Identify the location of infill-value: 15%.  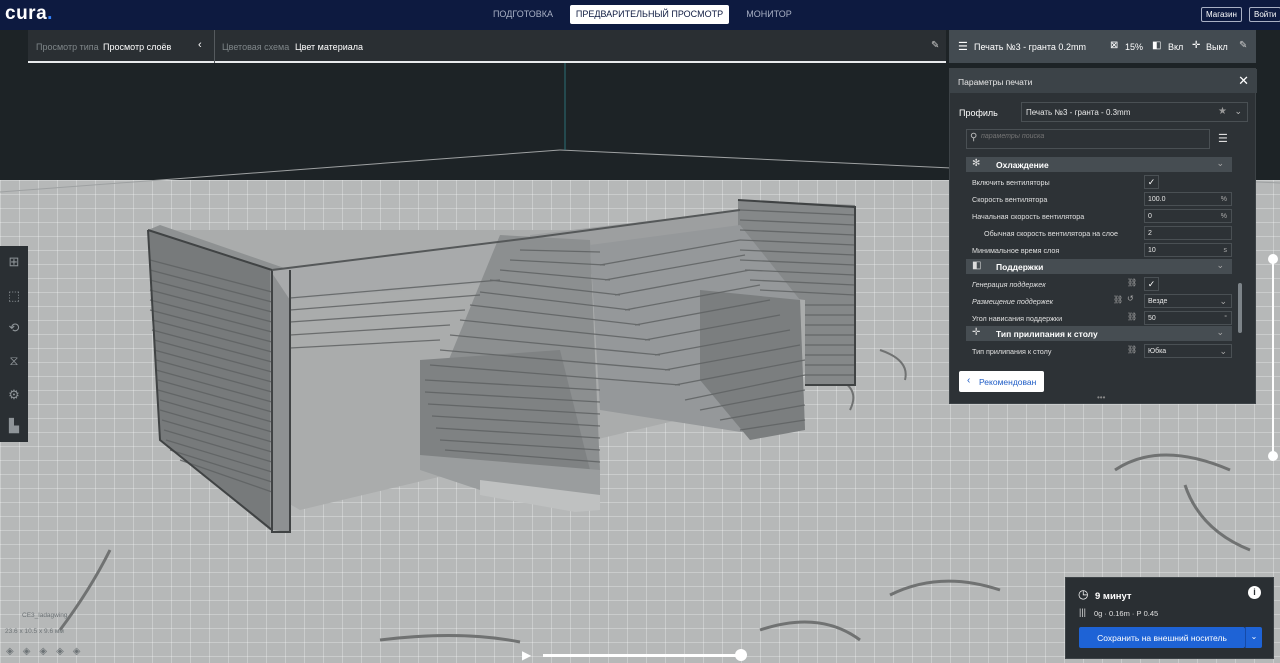
(1134, 47).